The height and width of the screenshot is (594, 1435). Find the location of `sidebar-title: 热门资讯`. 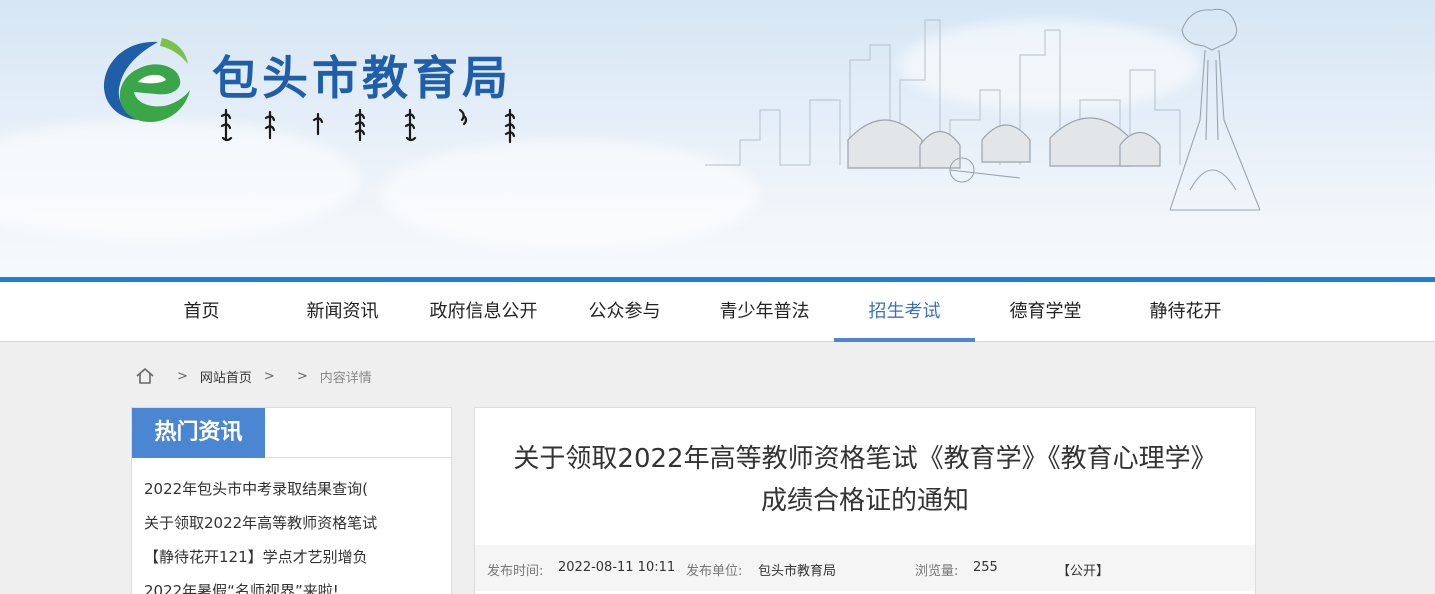

sidebar-title: 热门资讯 is located at coordinates (198, 433).